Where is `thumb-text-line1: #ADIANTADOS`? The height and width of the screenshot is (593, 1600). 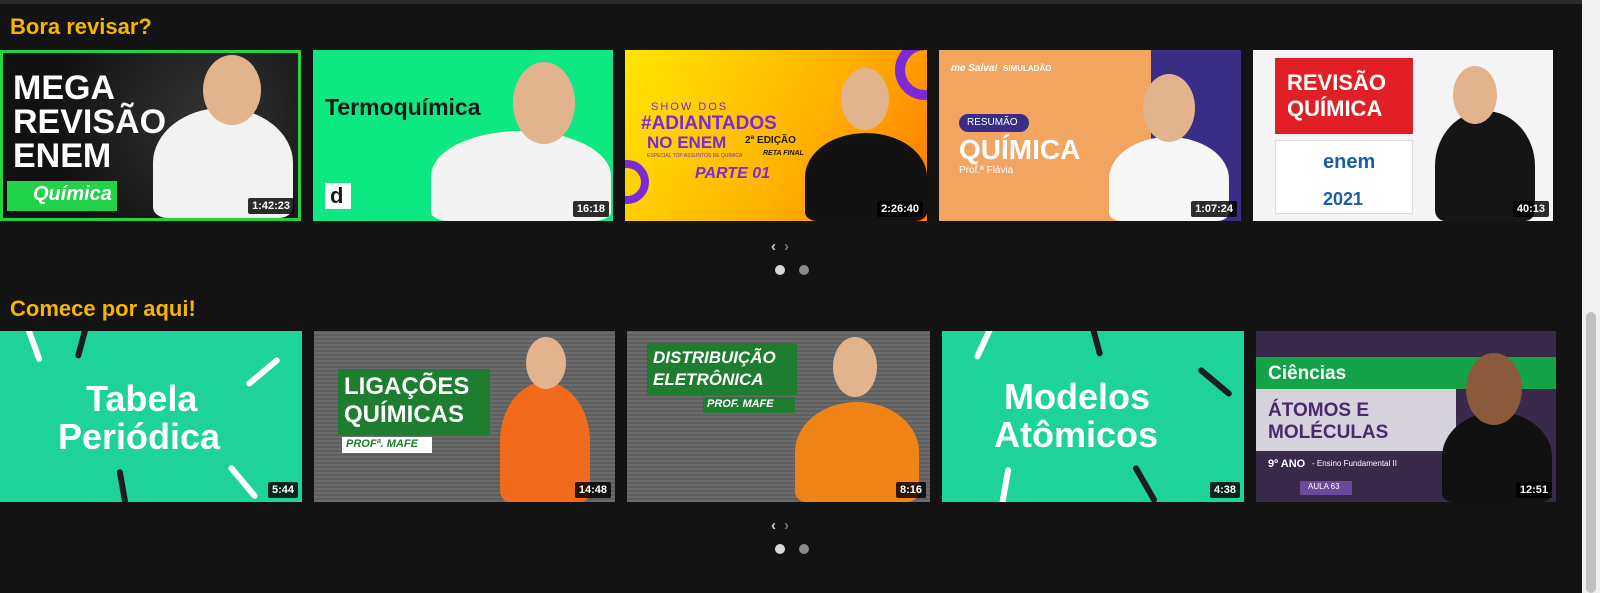
thumb-text-line1: #ADIANTADOS is located at coordinates (709, 123).